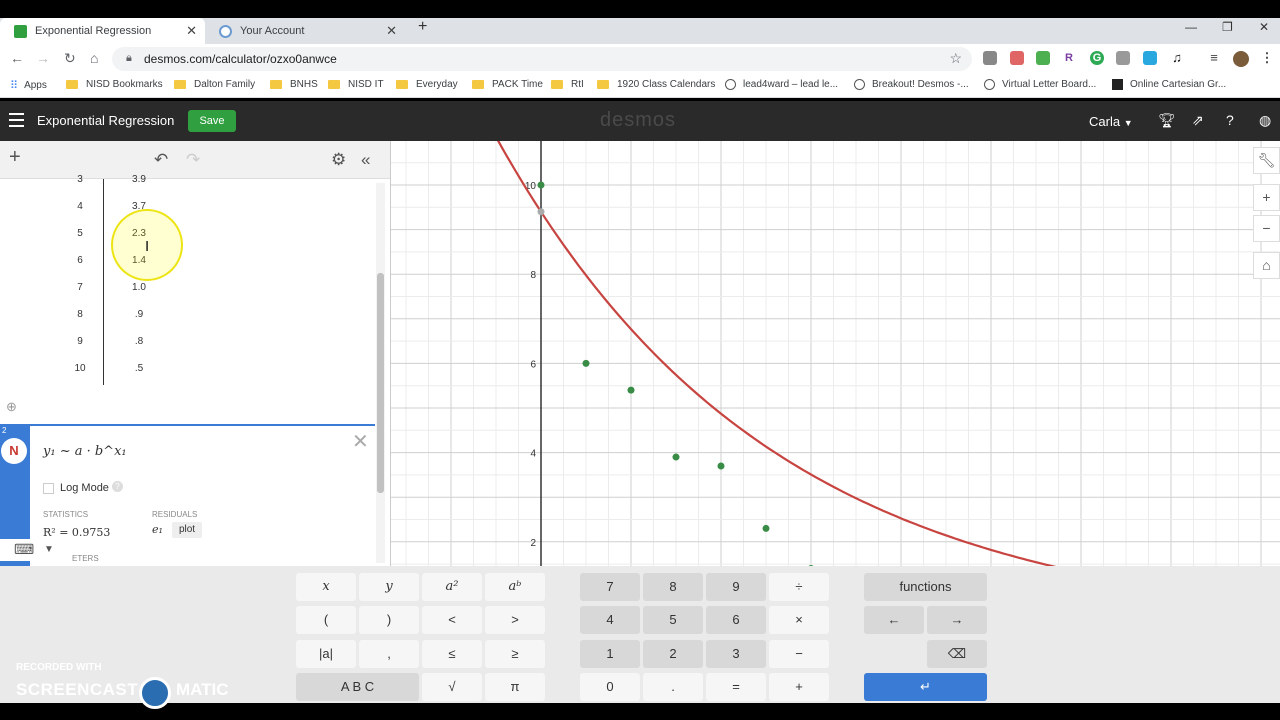 Image resolution: width=1280 pixels, height=720 pixels. What do you see at coordinates (1214, 58) in the screenshot?
I see `playlist-icon: ≡` at bounding box center [1214, 58].